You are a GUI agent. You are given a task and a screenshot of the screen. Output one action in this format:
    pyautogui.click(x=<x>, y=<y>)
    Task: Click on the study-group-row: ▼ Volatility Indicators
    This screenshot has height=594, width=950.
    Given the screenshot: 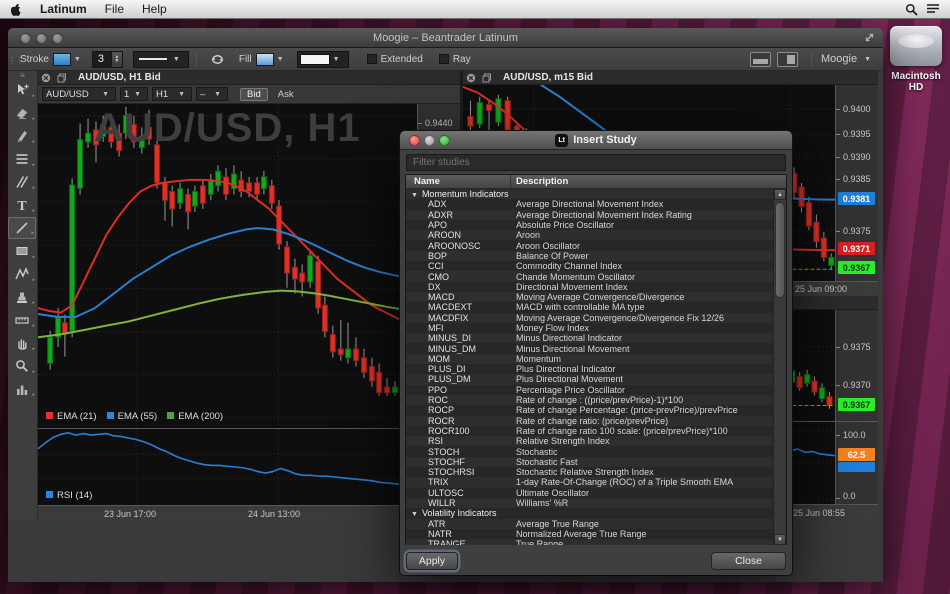 What is the action you would take?
    pyautogui.click(x=589, y=513)
    